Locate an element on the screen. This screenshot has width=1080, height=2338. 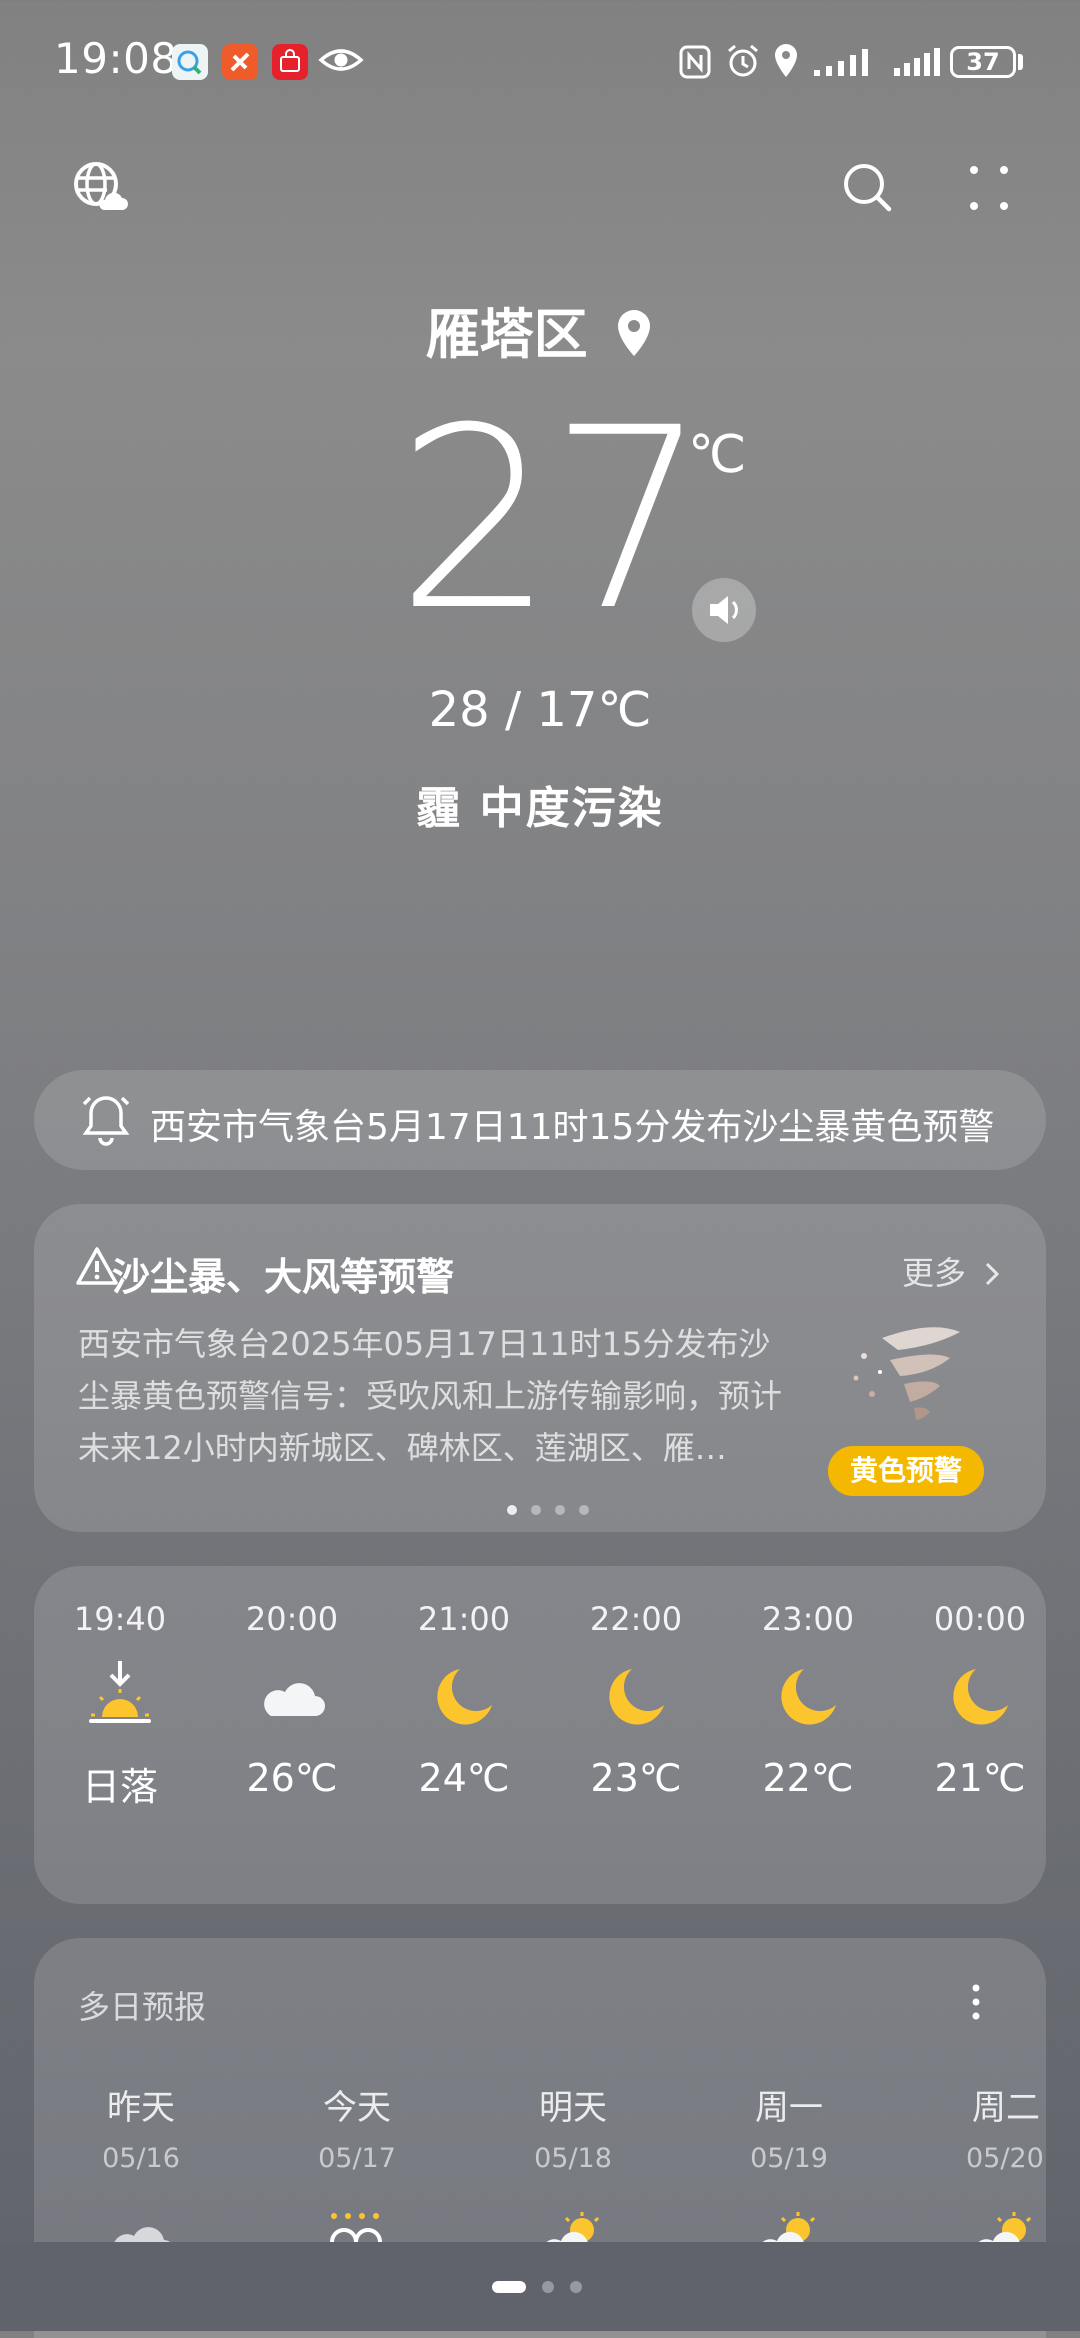
daily-item: 明天 05/18 is located at coordinates (573, 2127).